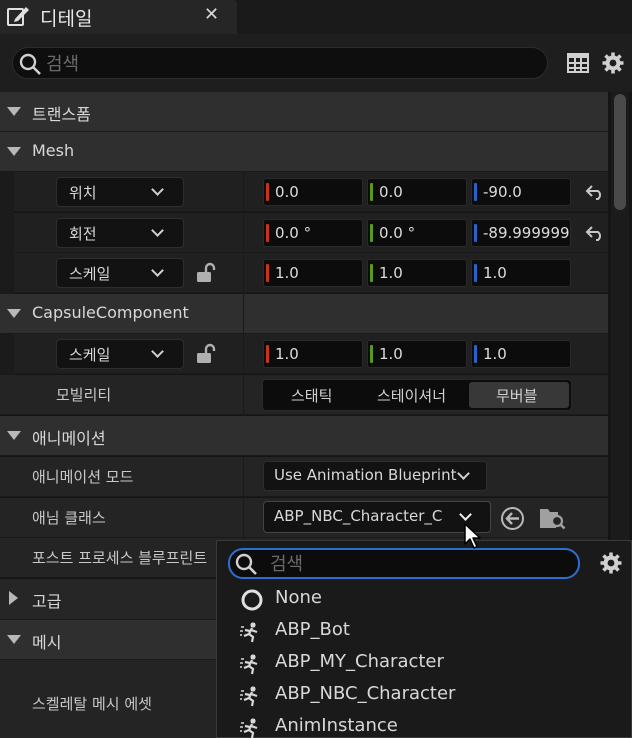  Describe the element at coordinates (69, 438) in the screenshot. I see `section-label: 애니메이션` at that location.